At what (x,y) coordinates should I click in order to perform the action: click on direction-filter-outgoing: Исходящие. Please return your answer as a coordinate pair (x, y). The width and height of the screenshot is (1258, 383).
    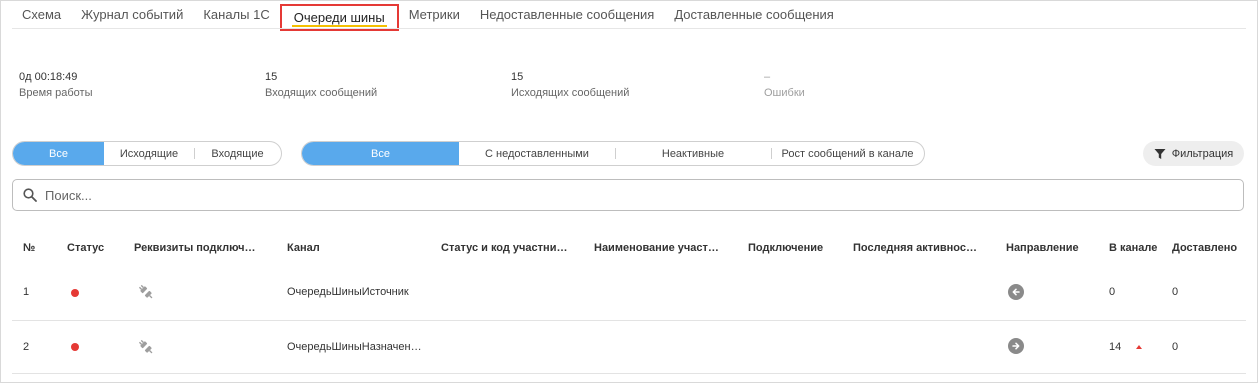
    Looking at the image, I should click on (149, 153).